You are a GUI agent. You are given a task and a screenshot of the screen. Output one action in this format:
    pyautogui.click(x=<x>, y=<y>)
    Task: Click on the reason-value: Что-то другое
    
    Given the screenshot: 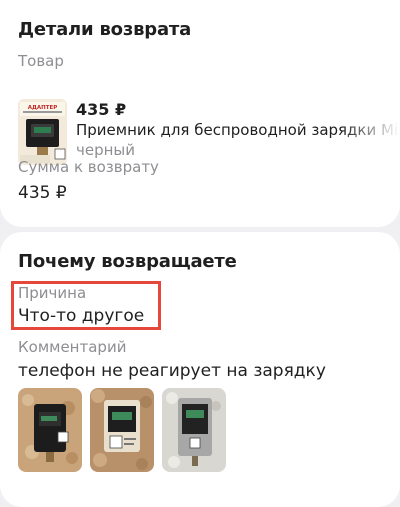 What is the action you would take?
    pyautogui.click(x=81, y=316)
    